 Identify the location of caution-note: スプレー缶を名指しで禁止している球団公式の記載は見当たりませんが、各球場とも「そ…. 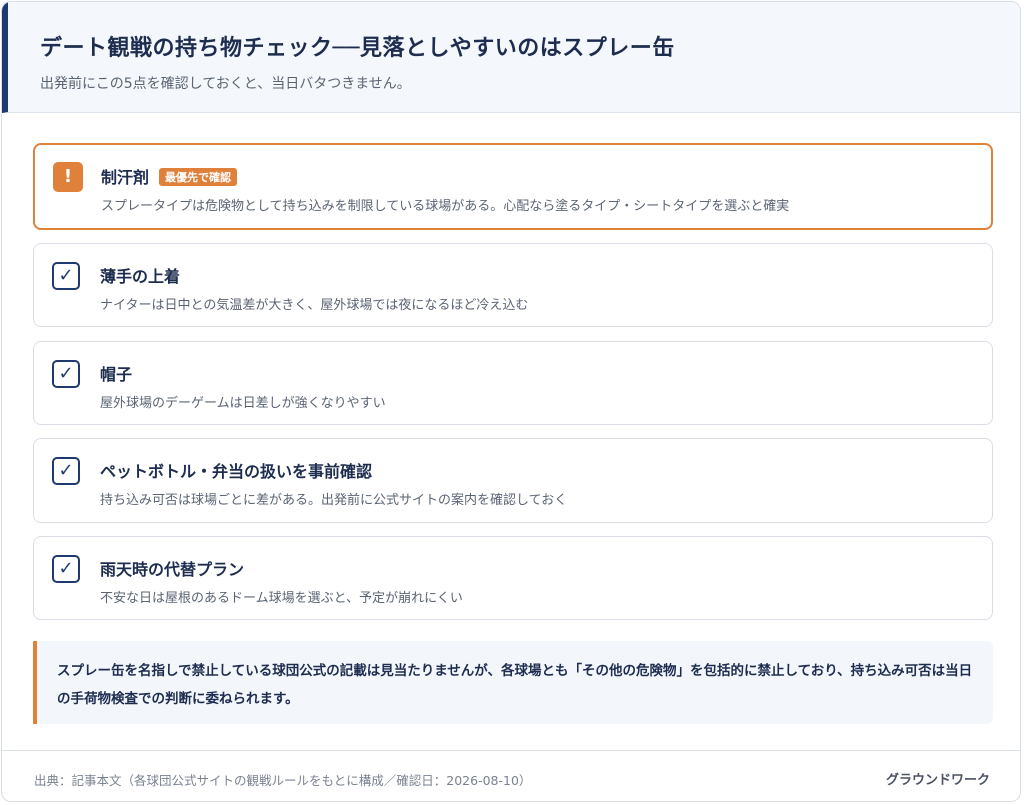
(513, 682).